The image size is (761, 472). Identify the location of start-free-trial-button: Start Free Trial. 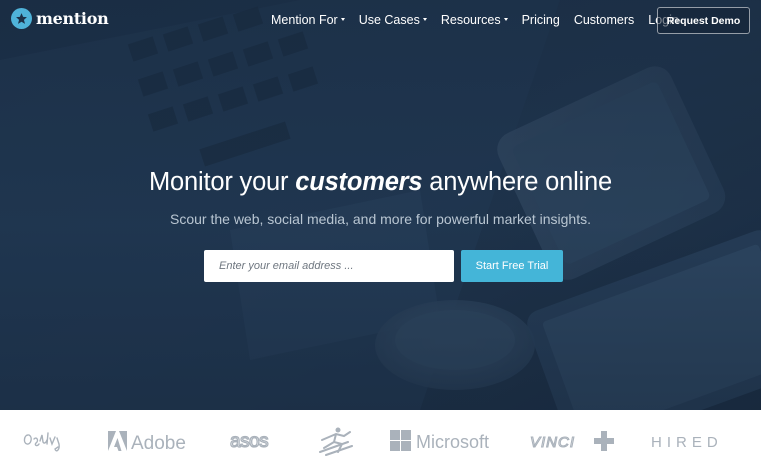
(512, 266).